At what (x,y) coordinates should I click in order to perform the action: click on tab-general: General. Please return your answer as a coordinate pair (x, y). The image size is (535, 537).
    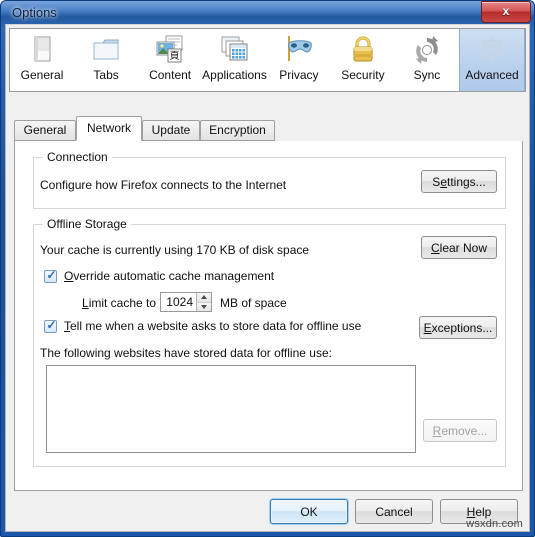
    Looking at the image, I should click on (45, 130).